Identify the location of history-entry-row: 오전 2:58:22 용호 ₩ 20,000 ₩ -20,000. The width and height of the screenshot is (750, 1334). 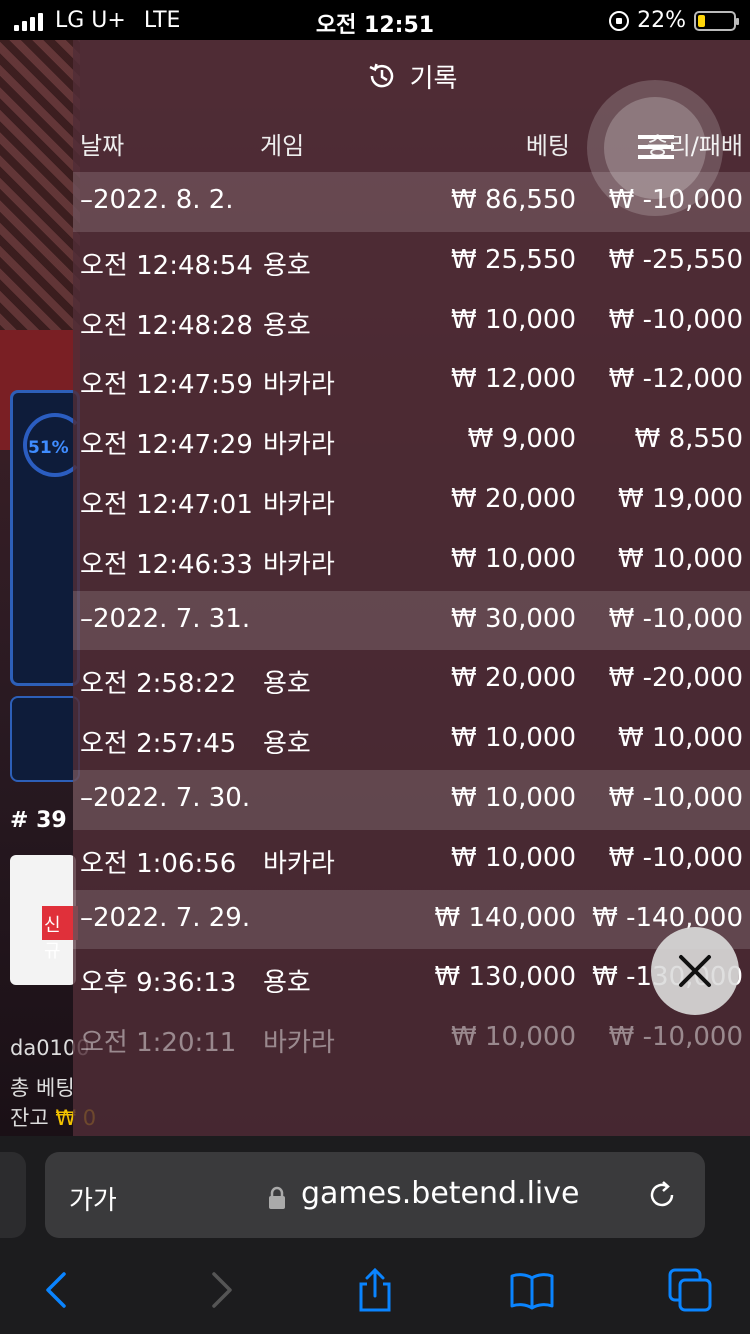
(411, 680).